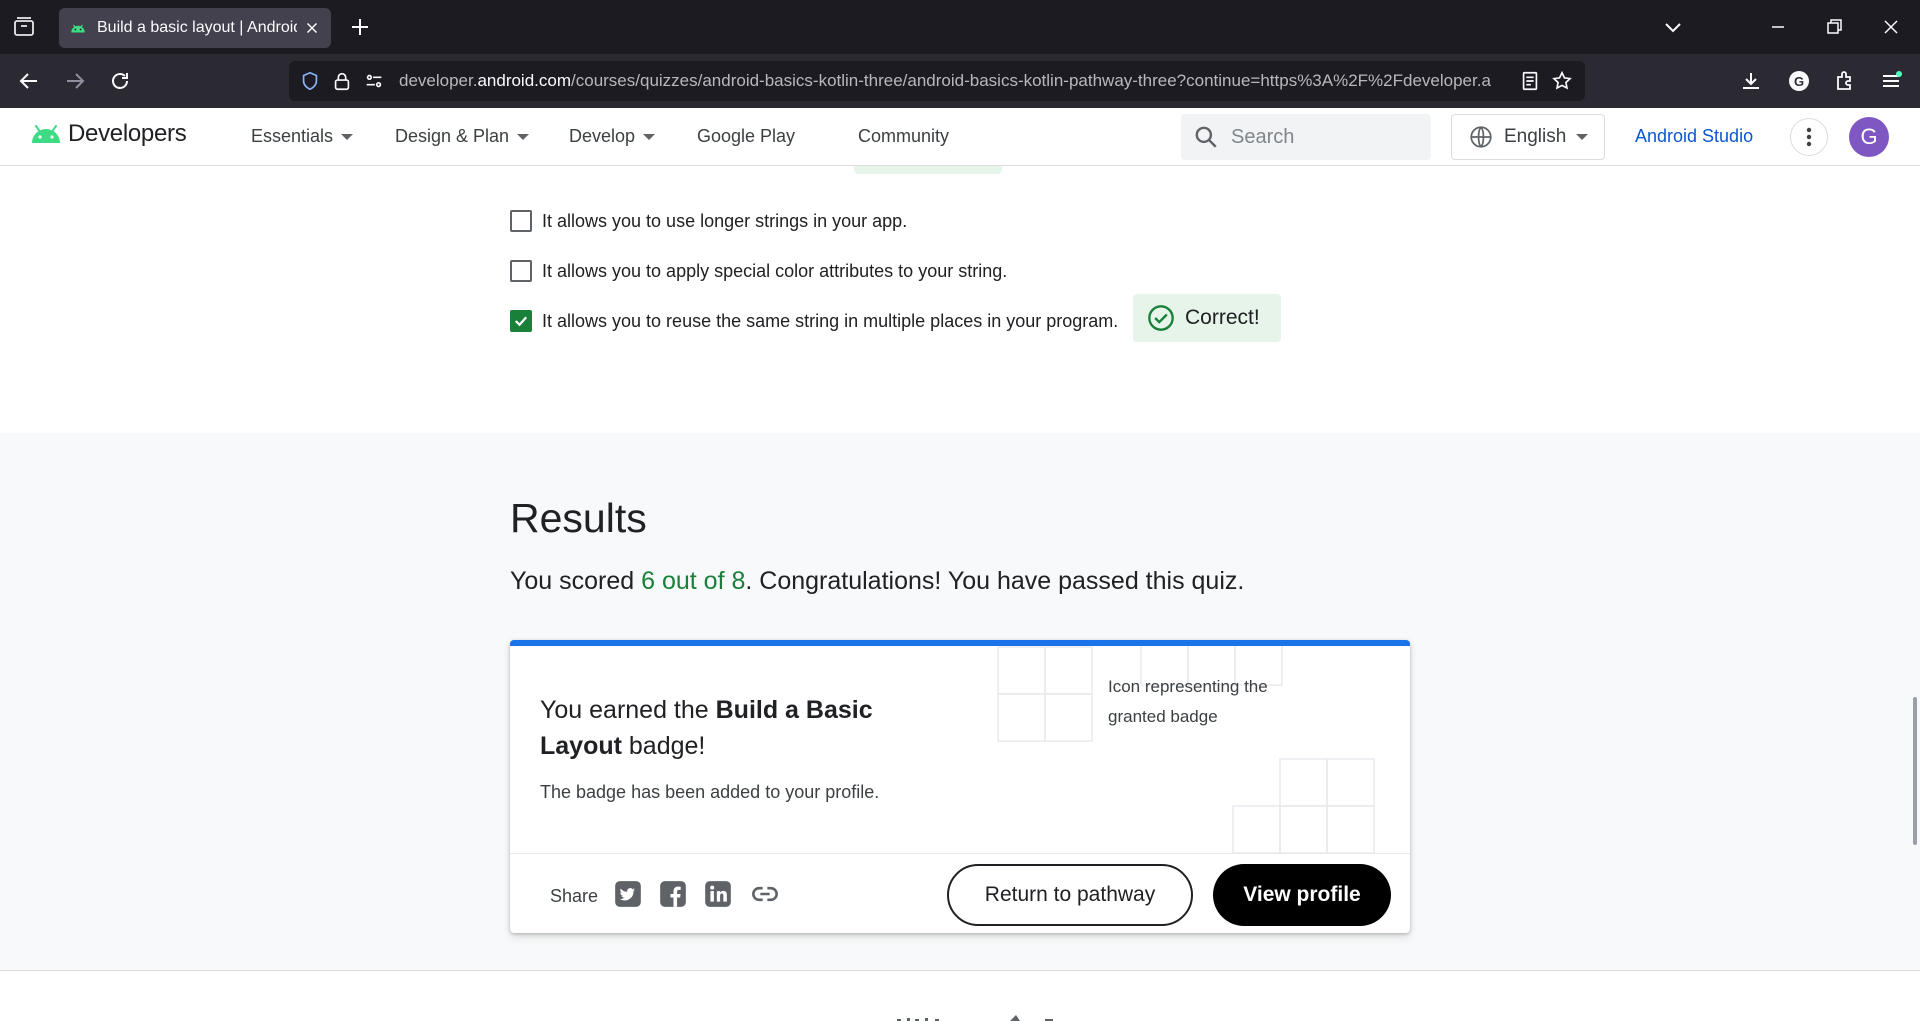  Describe the element at coordinates (302, 136) in the screenshot. I see `menu-essentials: Essentials` at that location.